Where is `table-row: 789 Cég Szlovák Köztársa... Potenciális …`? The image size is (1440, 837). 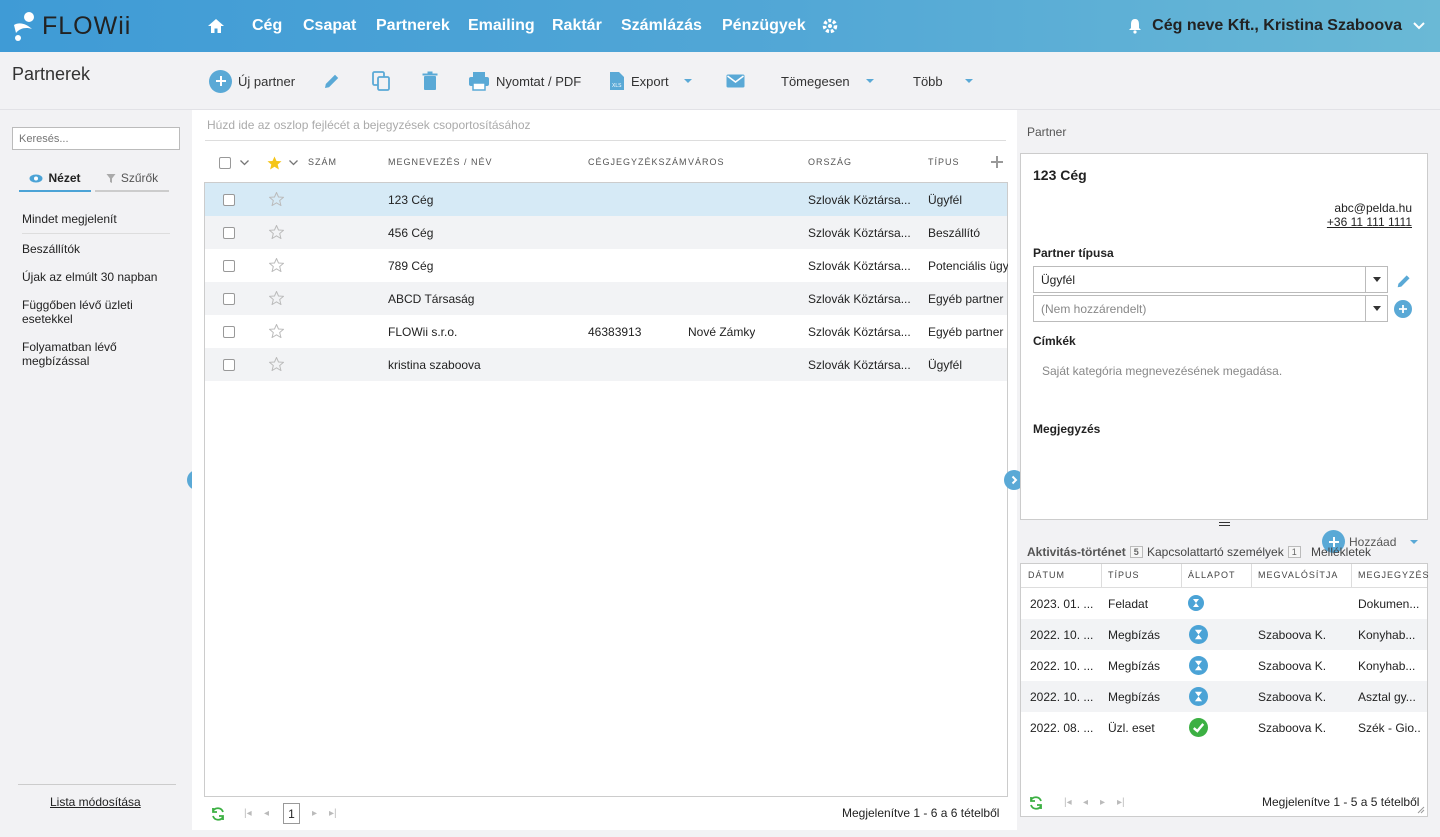 table-row: 789 Cég Szlovák Köztársa... Potenciális … is located at coordinates (606, 265).